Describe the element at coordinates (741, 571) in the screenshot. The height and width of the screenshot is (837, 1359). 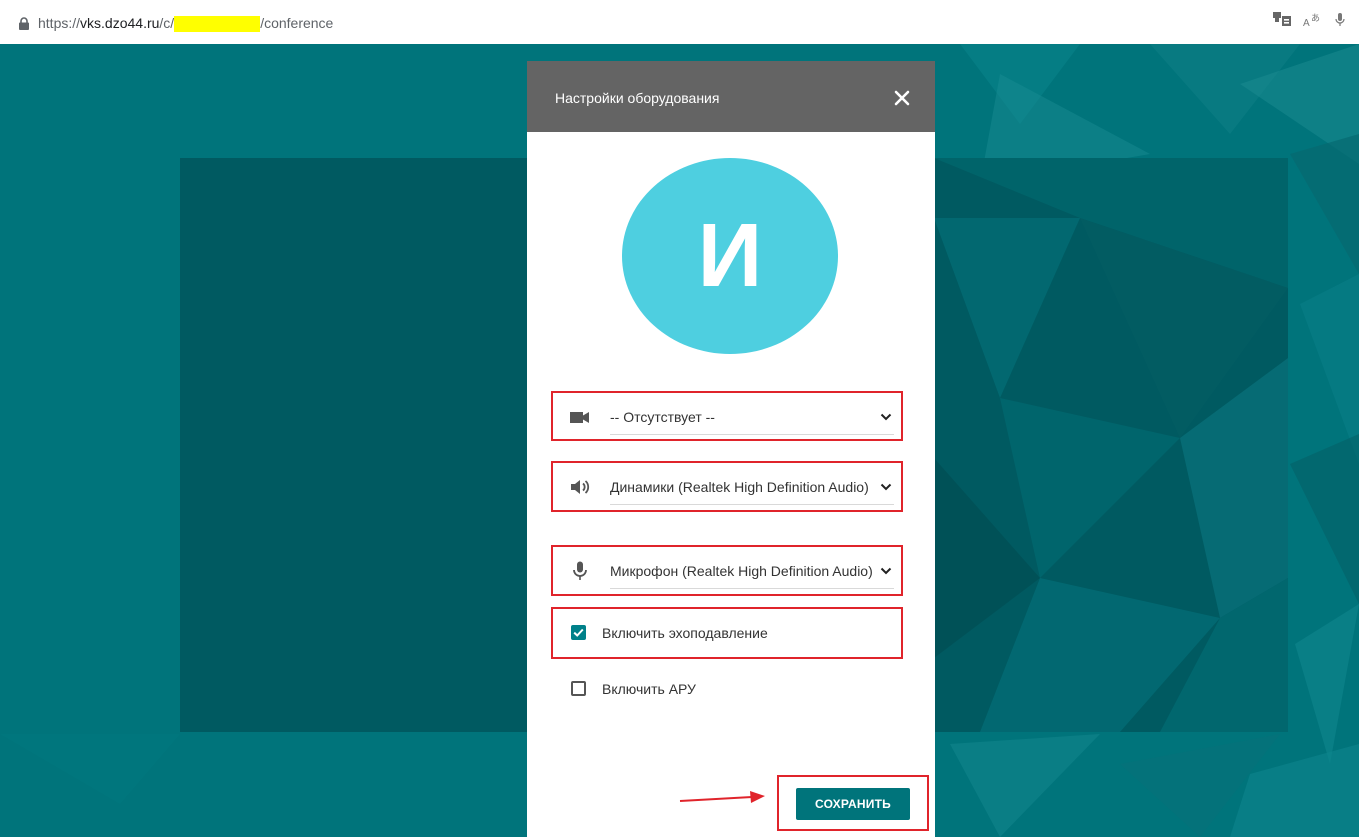
I see `microphone-select-value: Микрофон (Realtek High Definition Audio)` at that location.